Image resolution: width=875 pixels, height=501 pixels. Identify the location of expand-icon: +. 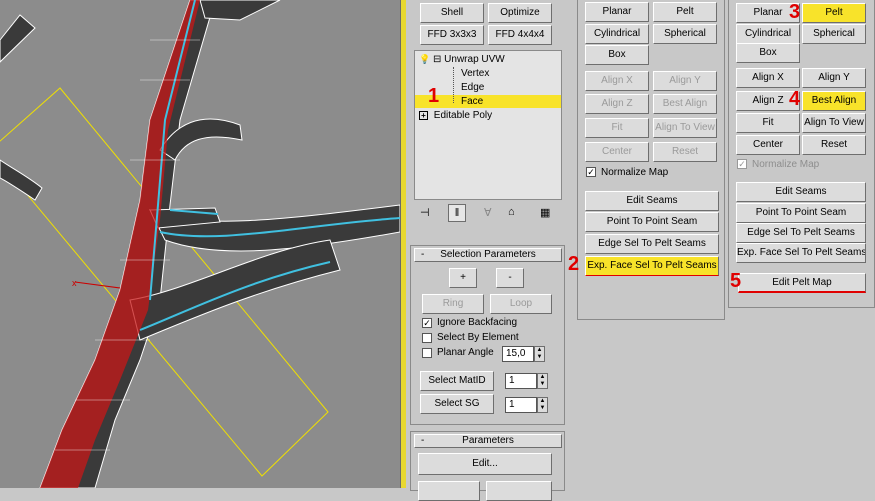
(423, 115).